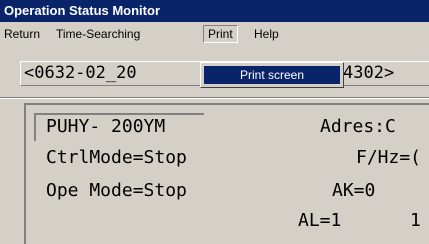 The width and height of the screenshot is (429, 244). I want to click on trailing-value: 1, so click(415, 220).